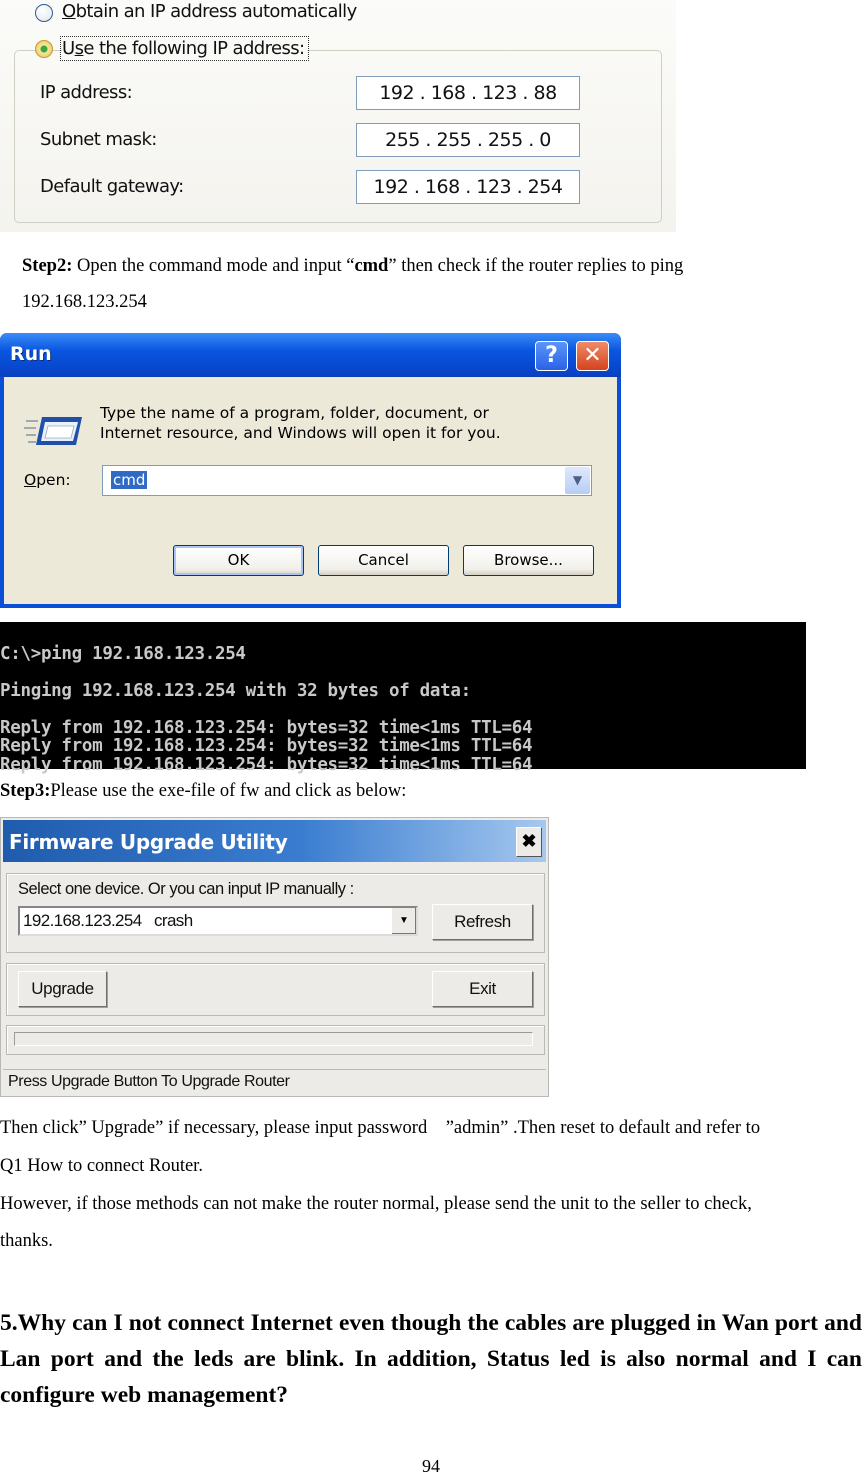 This screenshot has height=1478, width=862. Describe the element at coordinates (53, 431) in the screenshot. I see `run-program-icon` at that location.